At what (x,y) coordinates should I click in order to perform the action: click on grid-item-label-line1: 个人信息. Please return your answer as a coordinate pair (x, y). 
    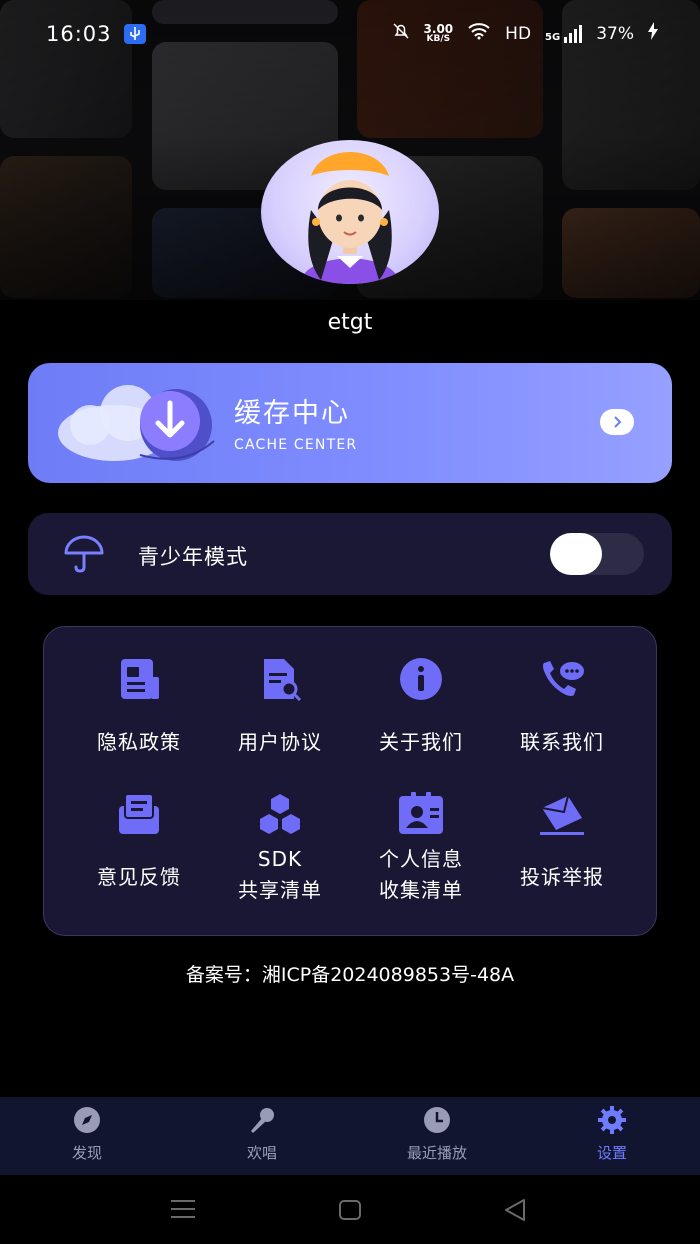
    Looking at the image, I should click on (421, 859).